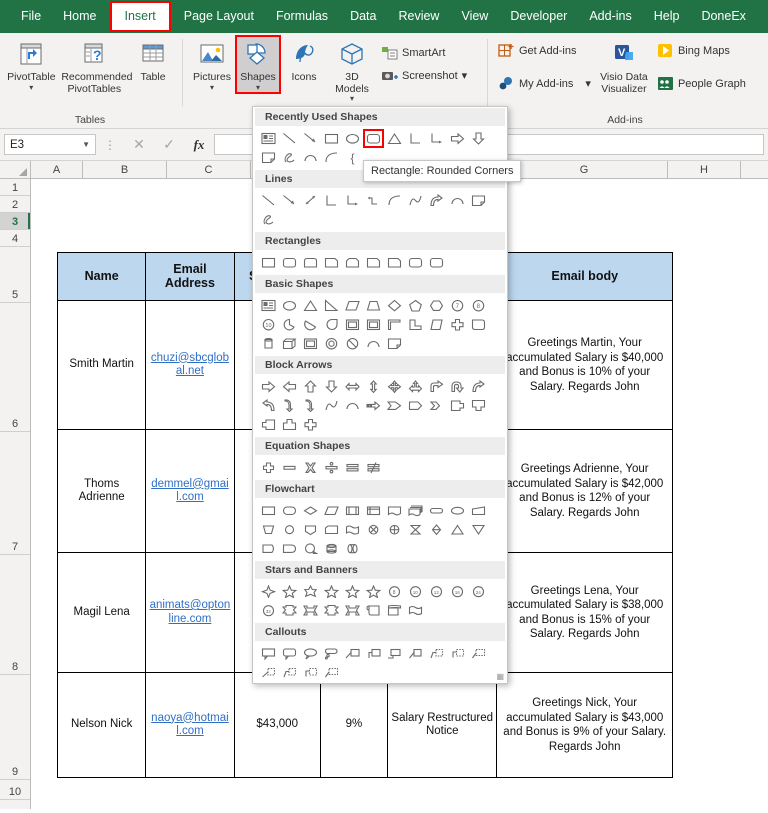  Describe the element at coordinates (310, 262) in the screenshot. I see `shape-round1-icon` at that location.